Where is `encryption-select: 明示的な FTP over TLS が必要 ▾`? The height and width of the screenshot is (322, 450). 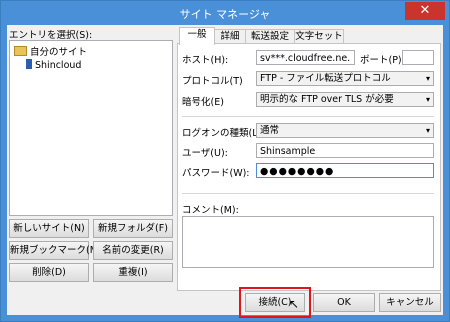 encryption-select: 明示的な FTP over TLS が必要 ▾ is located at coordinates (345, 99).